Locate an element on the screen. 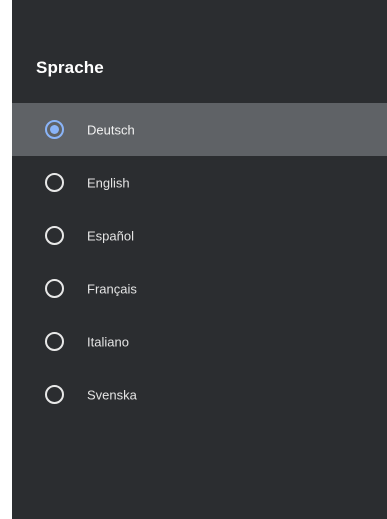 This screenshot has height=519, width=387. language-option-label: English is located at coordinates (108, 182).